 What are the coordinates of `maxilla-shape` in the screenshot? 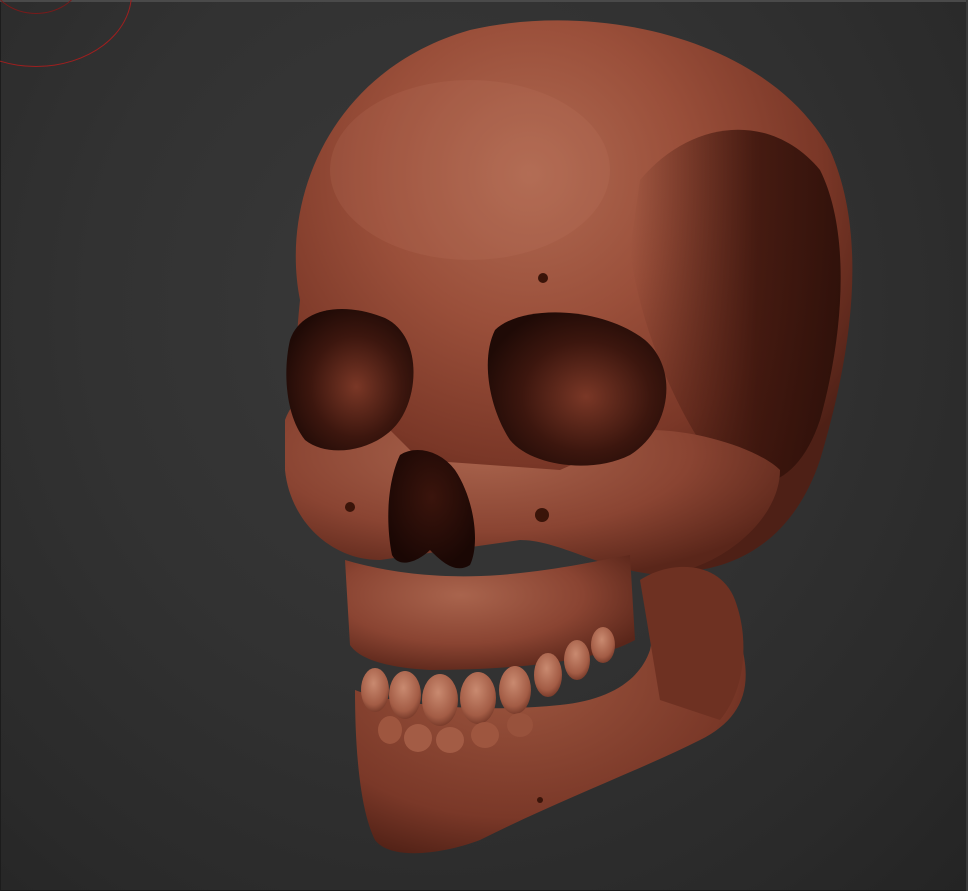 It's located at (490, 612).